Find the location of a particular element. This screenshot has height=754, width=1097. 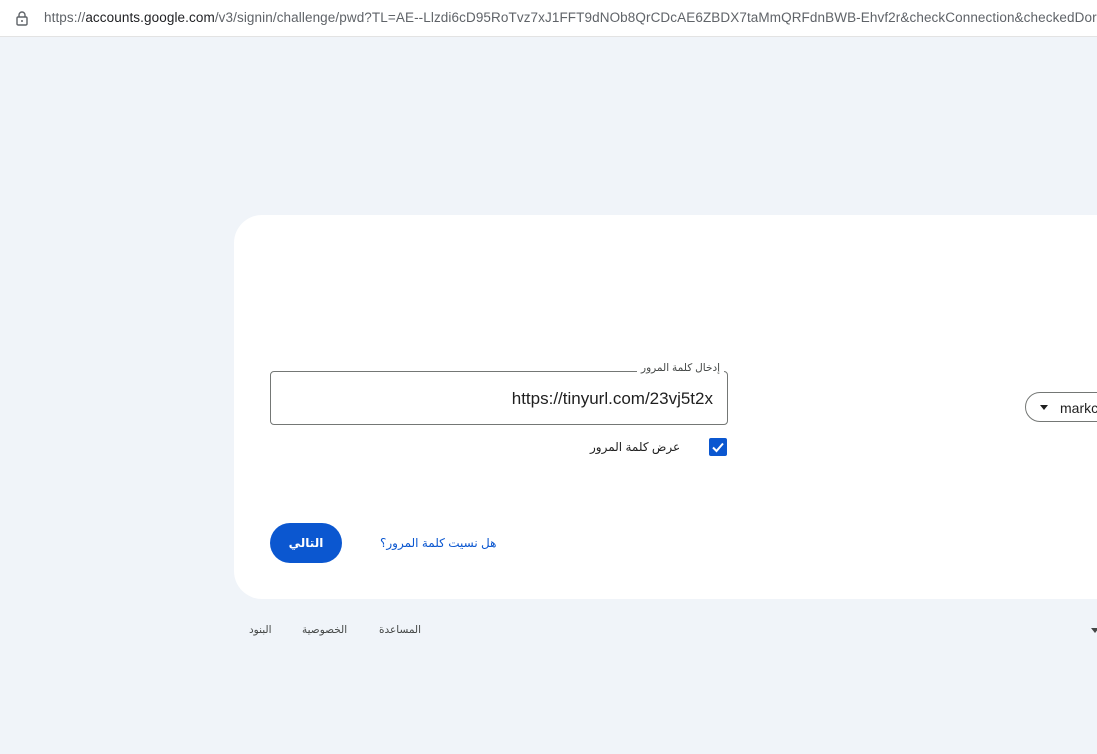

account-chip: markc is located at coordinates (1061, 407).